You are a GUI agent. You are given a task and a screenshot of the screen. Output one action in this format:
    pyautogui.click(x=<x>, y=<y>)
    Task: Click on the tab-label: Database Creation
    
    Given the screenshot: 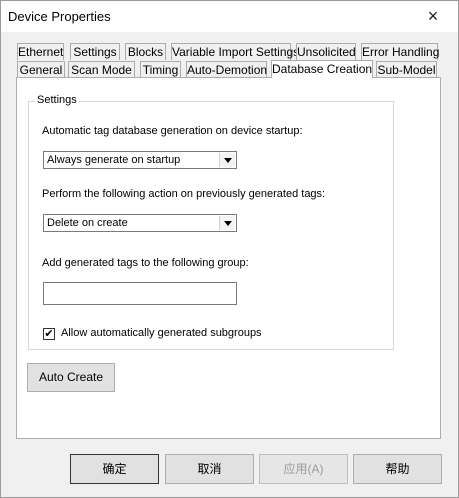 What is the action you would take?
    pyautogui.click(x=322, y=69)
    